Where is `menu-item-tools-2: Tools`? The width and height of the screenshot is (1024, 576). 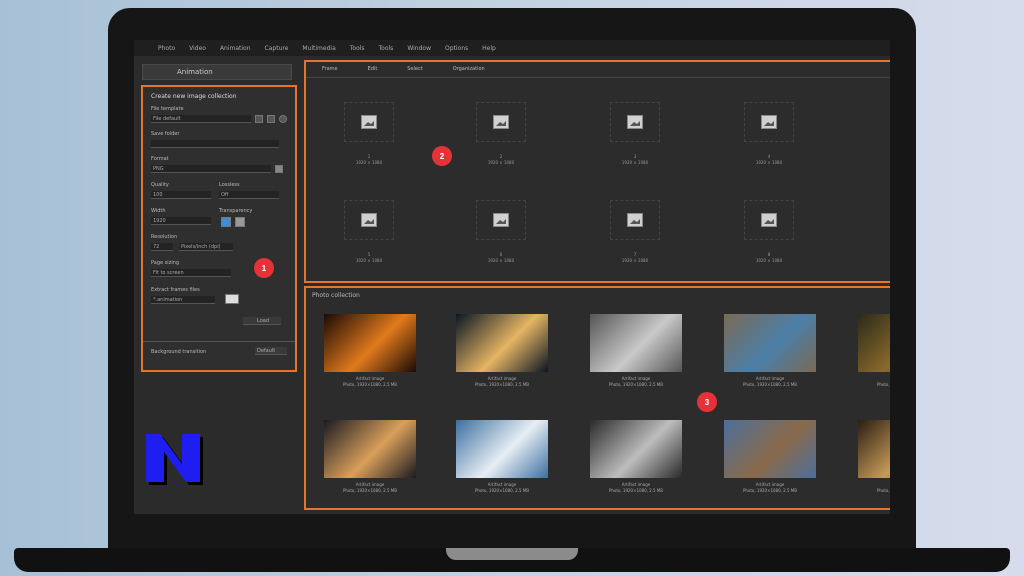 menu-item-tools-2: Tools is located at coordinates (386, 48).